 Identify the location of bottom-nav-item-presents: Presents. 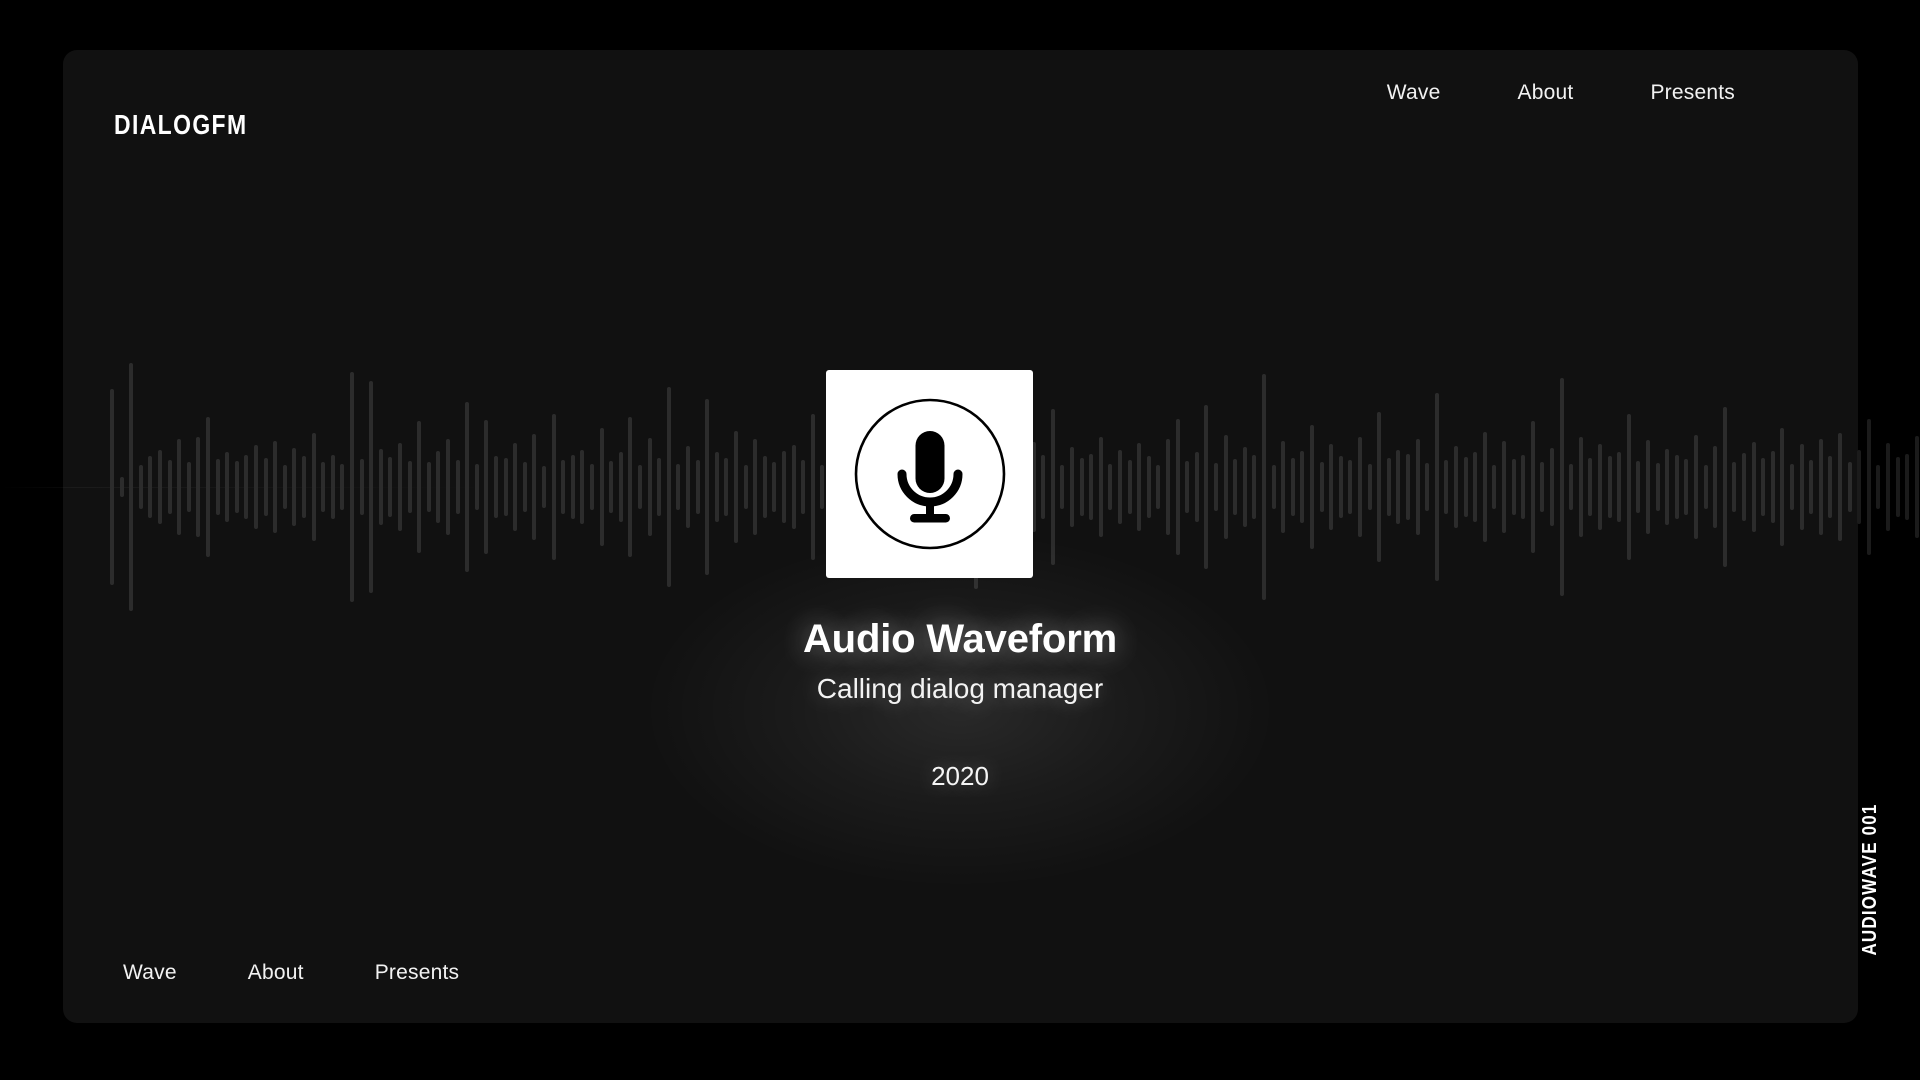
(417, 972).